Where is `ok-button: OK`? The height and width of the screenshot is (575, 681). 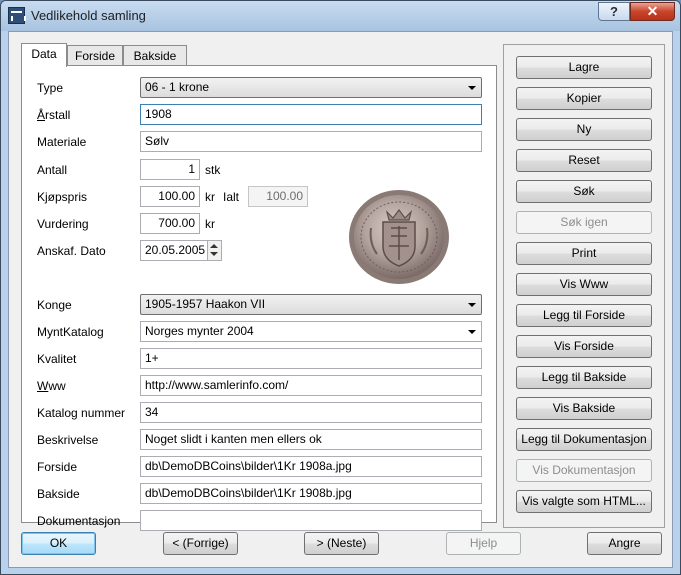 ok-button: OK is located at coordinates (58, 543).